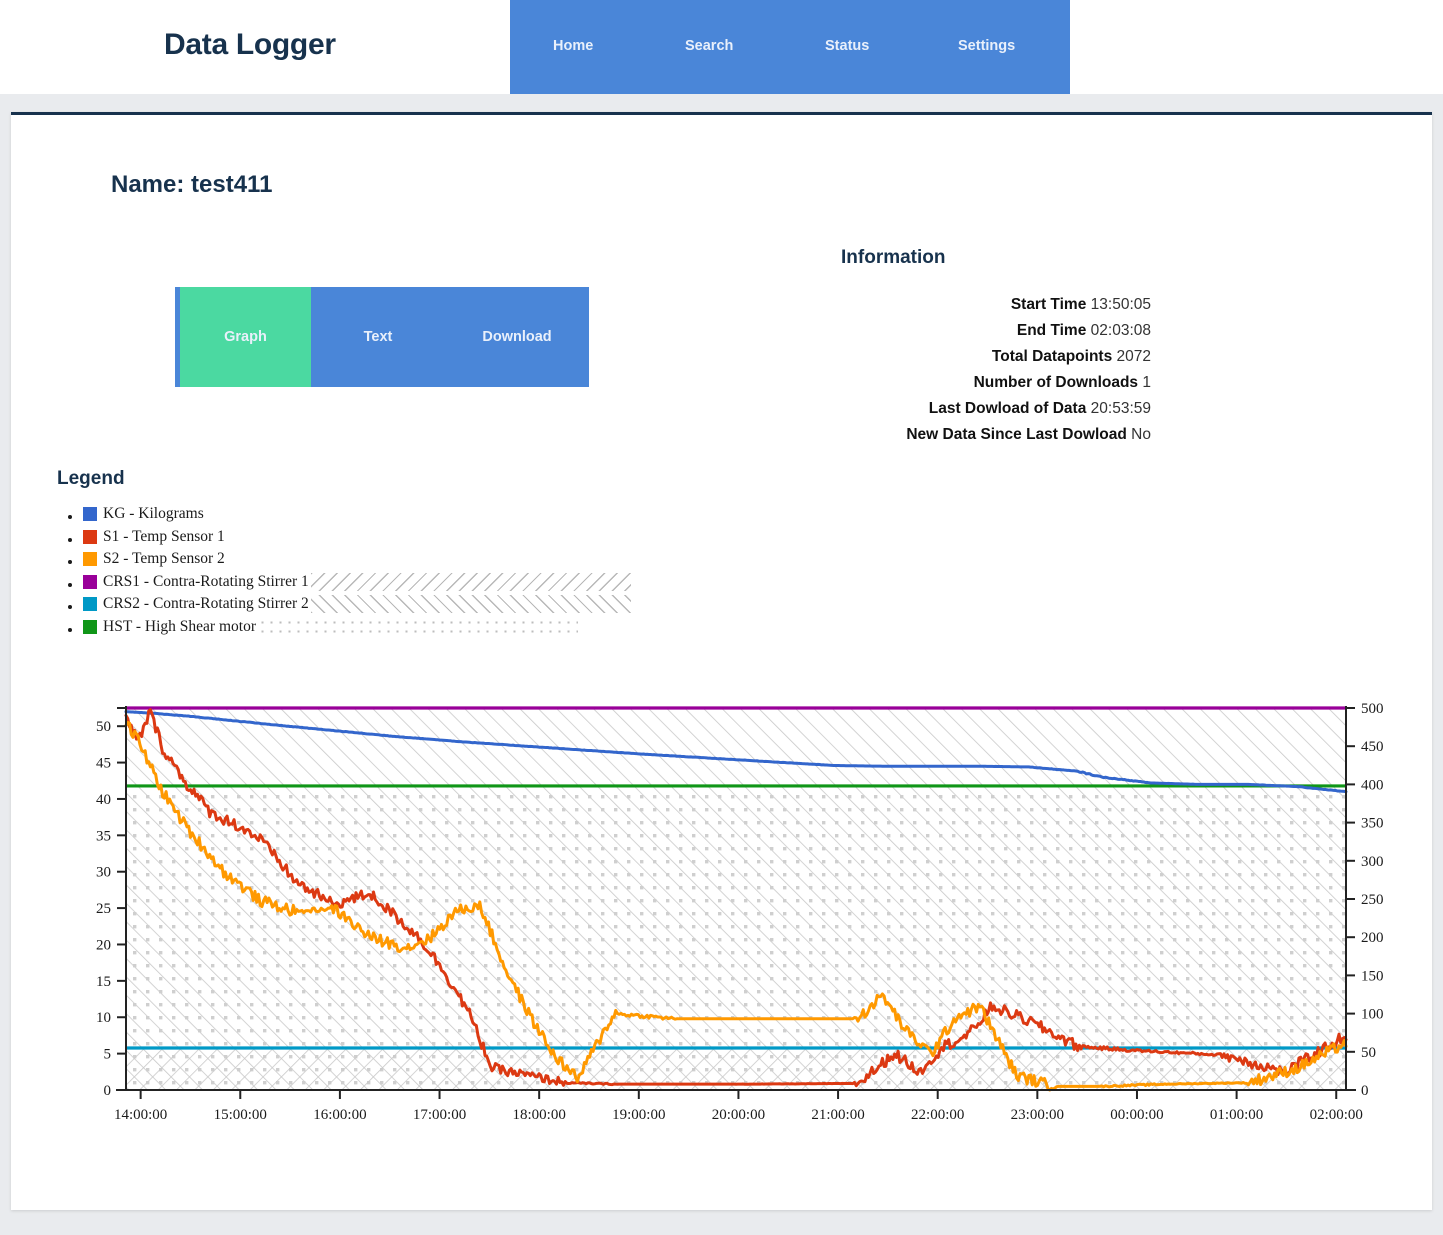 The height and width of the screenshot is (1235, 1443). Describe the element at coordinates (638, 1115) in the screenshot. I see `svg-text: 19:00:00` at that location.